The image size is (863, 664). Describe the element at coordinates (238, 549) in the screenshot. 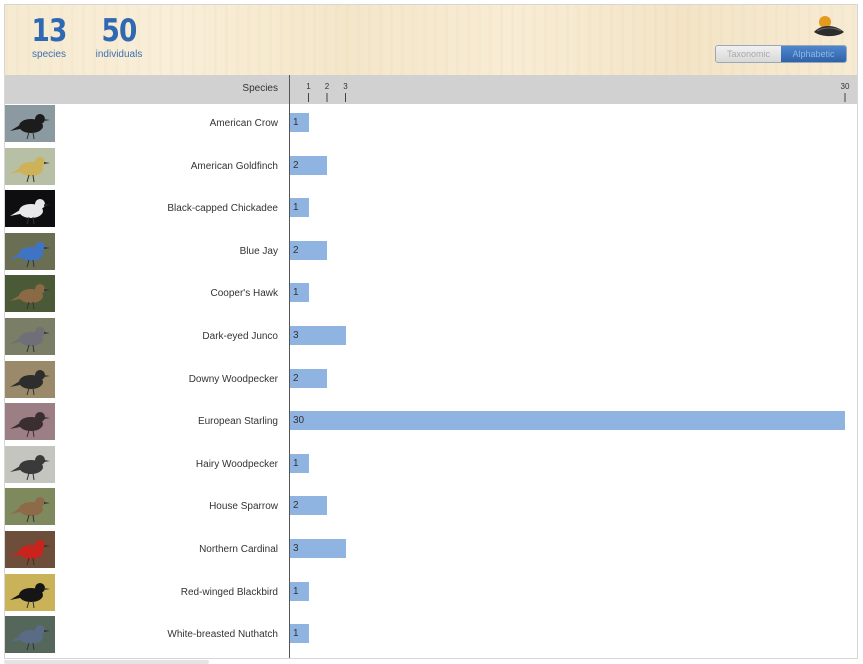

I see `species-name-label: Northern Cardinal` at that location.